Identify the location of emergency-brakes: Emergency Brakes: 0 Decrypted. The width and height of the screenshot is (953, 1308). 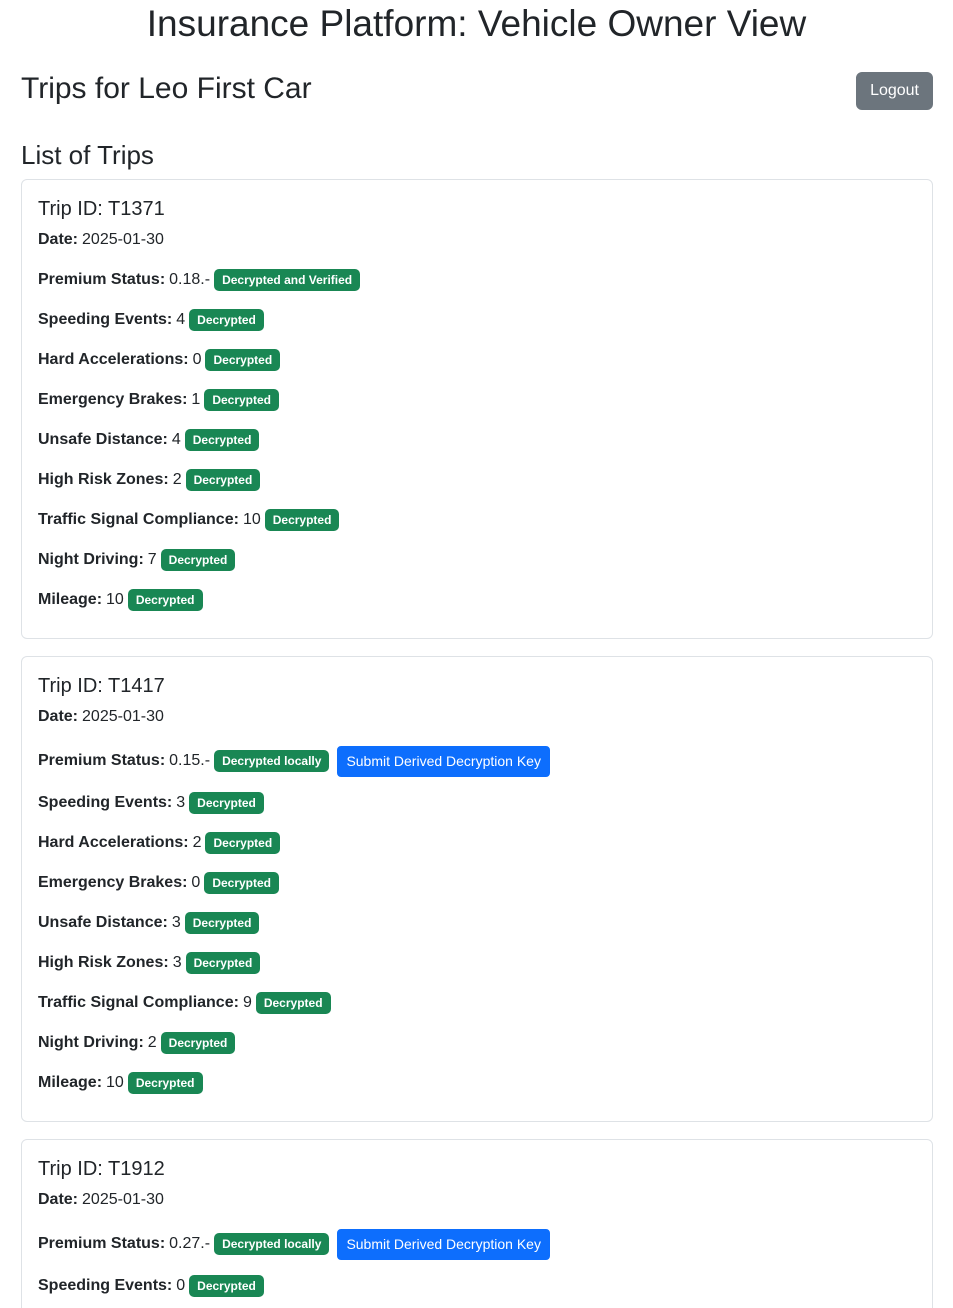
(477, 883).